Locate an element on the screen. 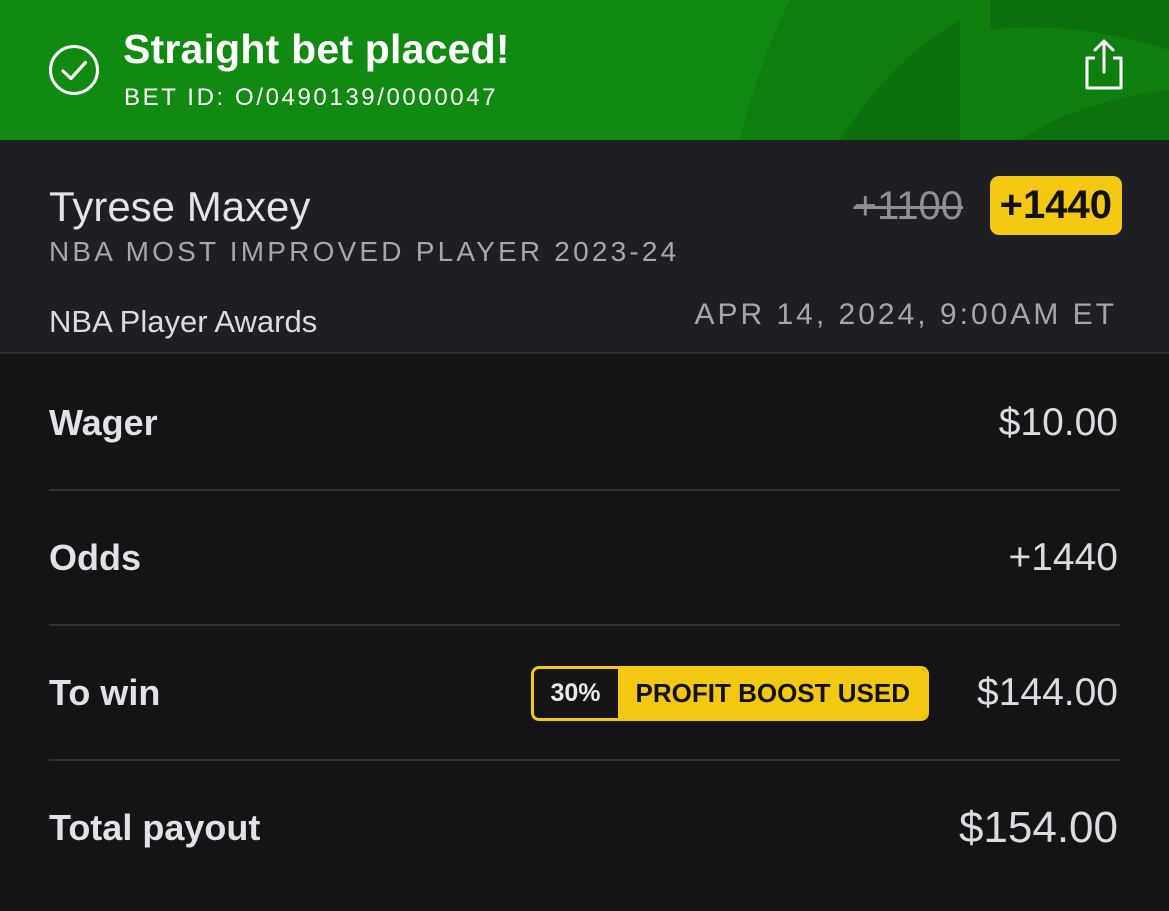 Image resolution: width=1169 pixels, height=911 pixels. to-win-label: To win is located at coordinates (105, 692).